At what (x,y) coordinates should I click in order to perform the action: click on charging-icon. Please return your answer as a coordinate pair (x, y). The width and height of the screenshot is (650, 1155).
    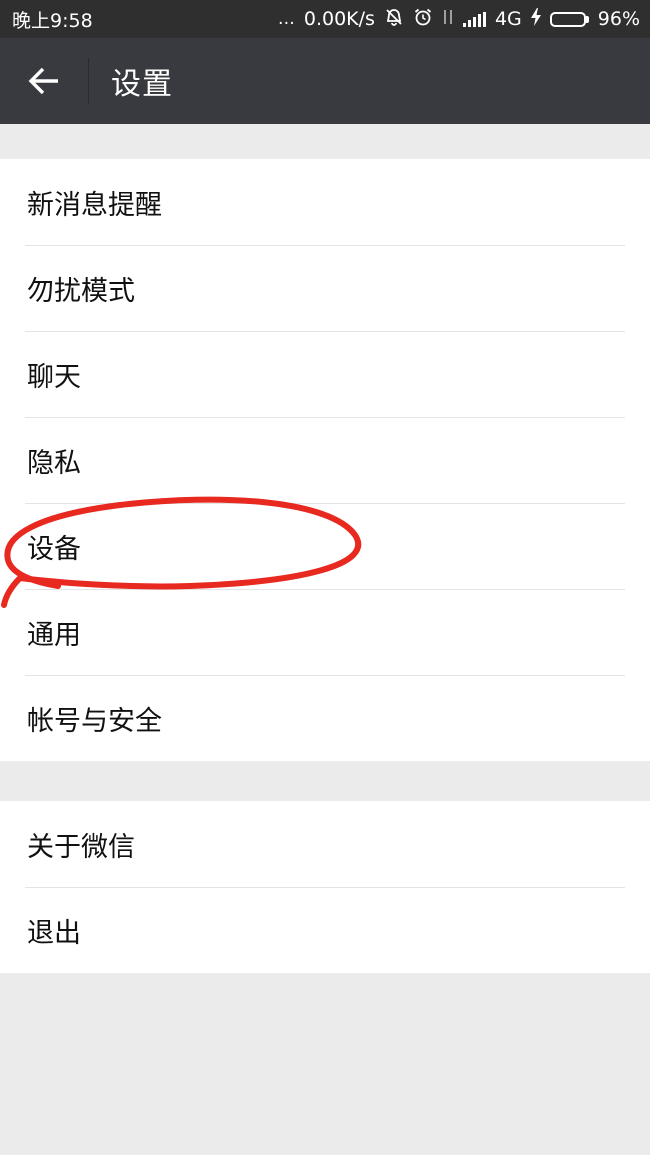
    Looking at the image, I should click on (535, 19).